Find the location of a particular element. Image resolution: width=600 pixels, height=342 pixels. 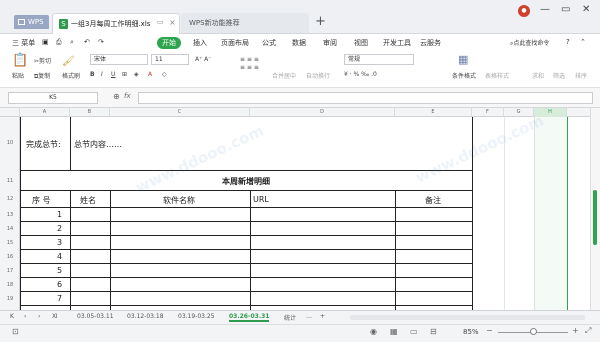

sheet-tab: 03.05-03.11 is located at coordinates (95, 316).